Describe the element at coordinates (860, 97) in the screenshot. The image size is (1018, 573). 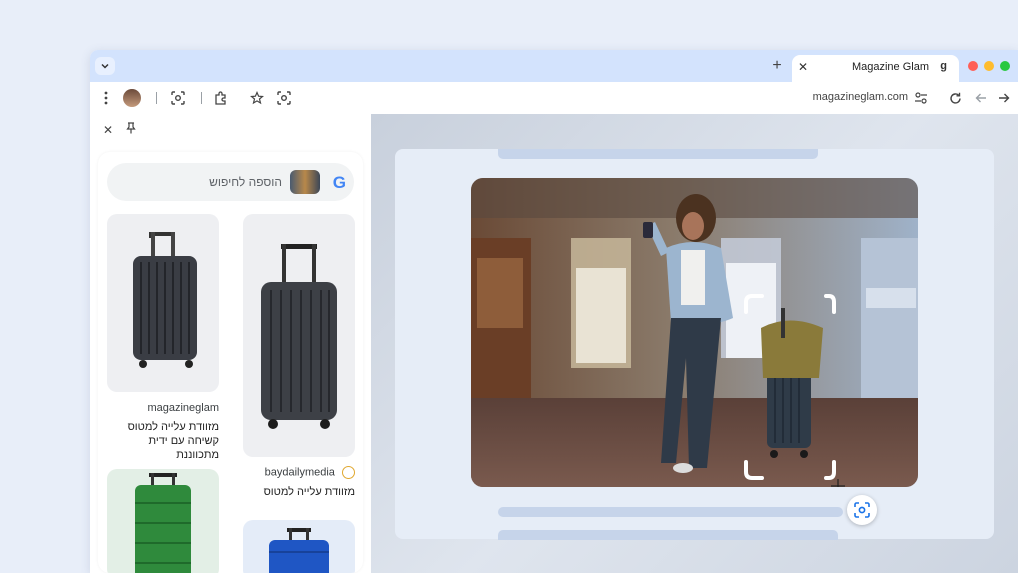
I see `address-bar-url: magazineglam.com` at that location.